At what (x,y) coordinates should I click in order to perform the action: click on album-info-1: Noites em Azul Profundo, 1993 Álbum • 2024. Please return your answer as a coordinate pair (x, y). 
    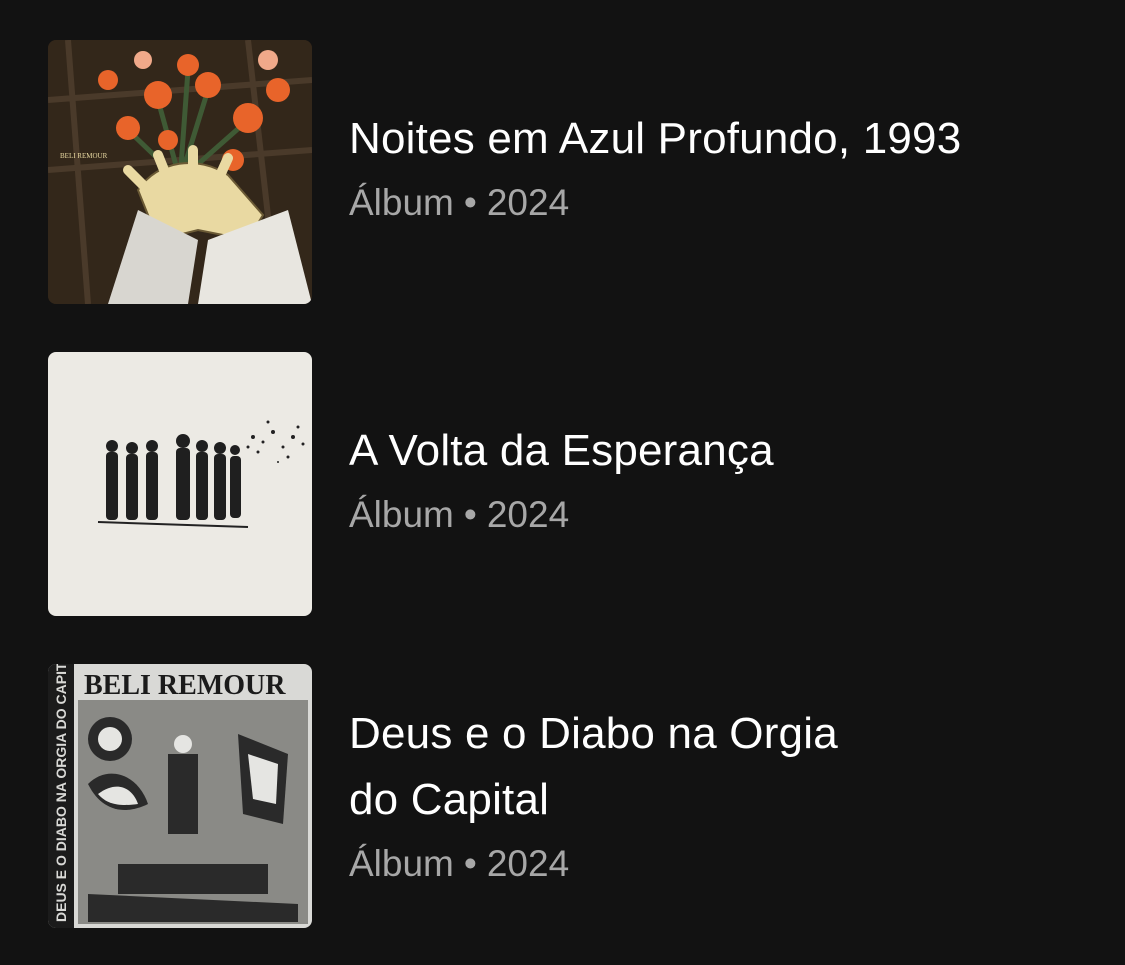
    Looking at the image, I should click on (709, 168).